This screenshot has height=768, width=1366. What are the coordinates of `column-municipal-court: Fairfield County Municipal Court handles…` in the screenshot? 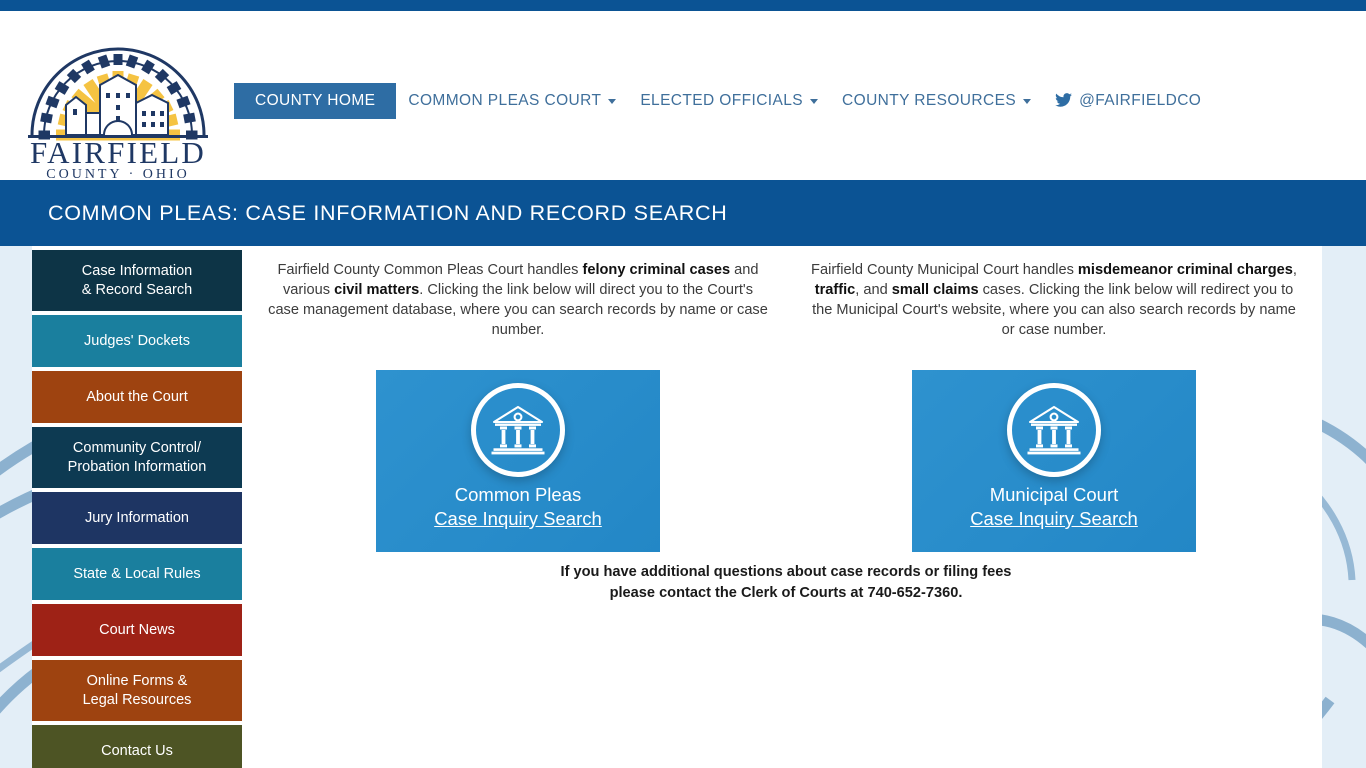 It's located at (1054, 300).